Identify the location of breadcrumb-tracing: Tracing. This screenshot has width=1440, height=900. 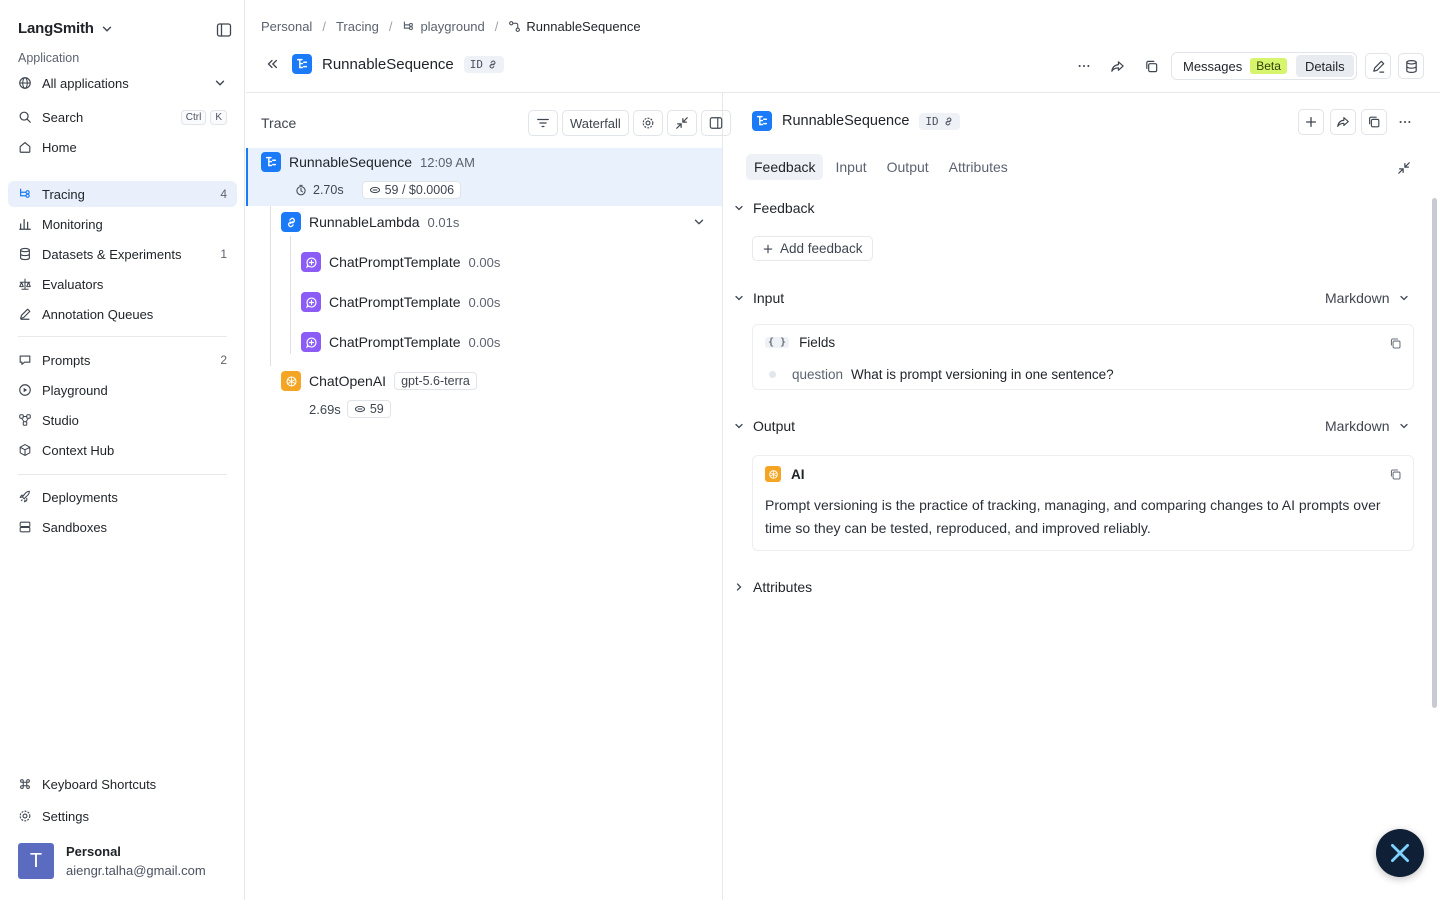
(357, 26).